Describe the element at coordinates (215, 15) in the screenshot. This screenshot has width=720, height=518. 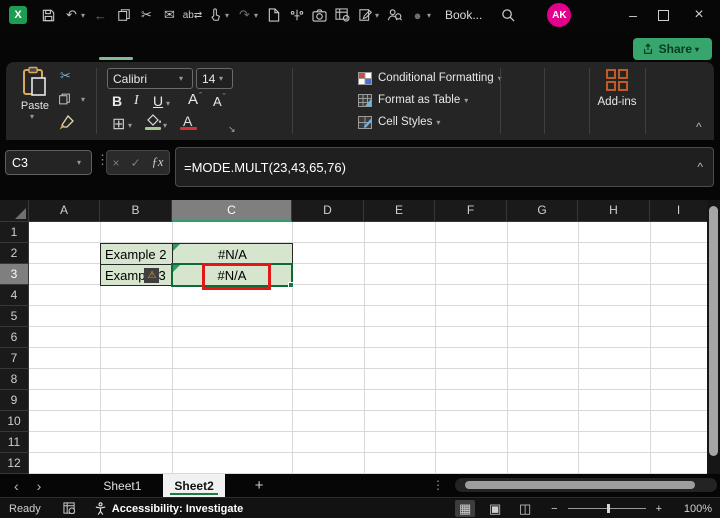
I see `draw-touch-icon` at that location.